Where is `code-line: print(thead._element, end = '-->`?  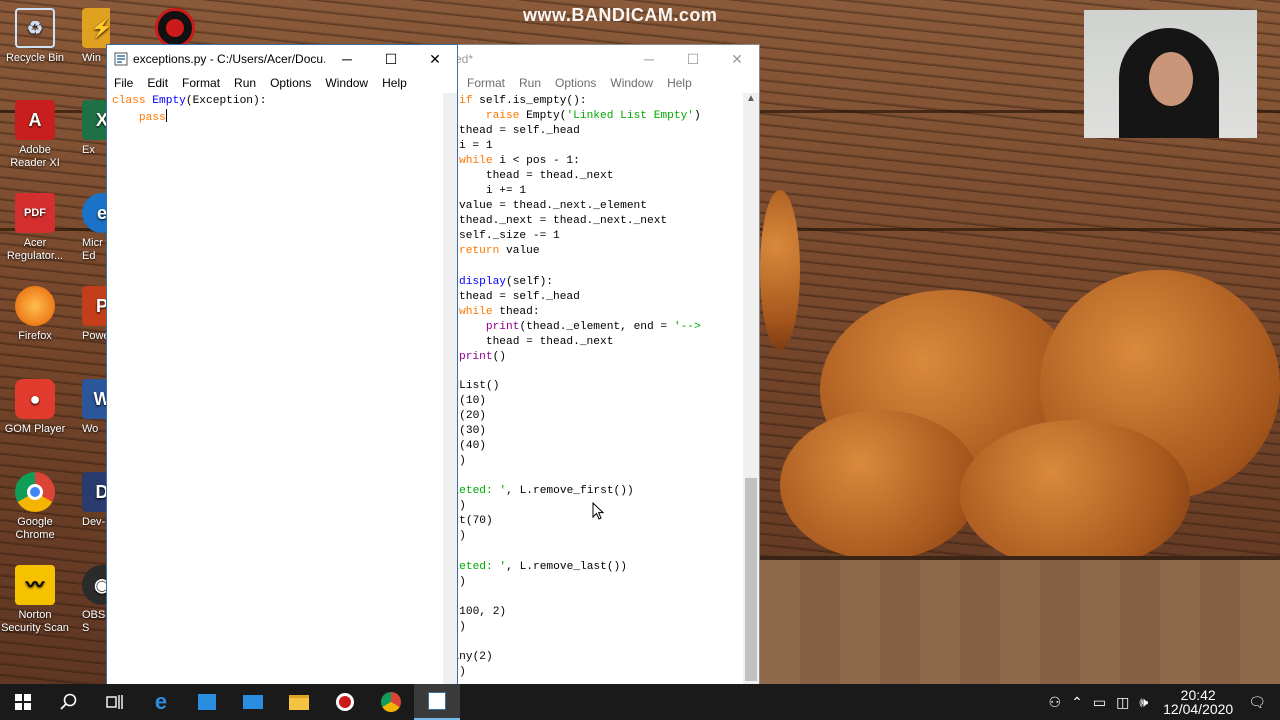 code-line: print(thead._element, end = '--> is located at coordinates (593, 326).